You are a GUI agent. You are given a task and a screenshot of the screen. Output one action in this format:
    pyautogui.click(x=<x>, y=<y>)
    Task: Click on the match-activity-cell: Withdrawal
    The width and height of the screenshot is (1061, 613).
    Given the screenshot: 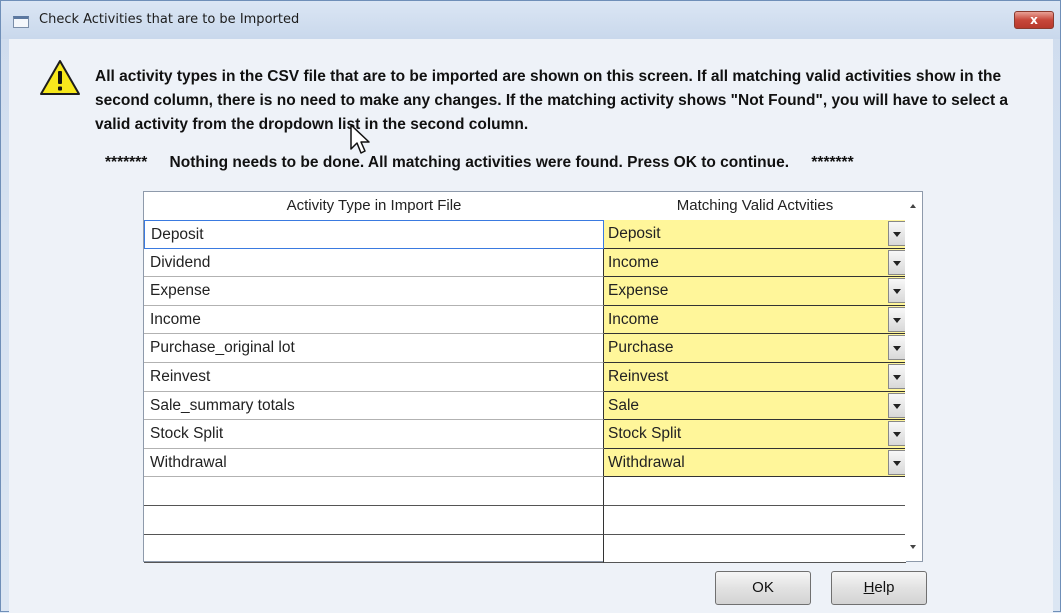 What is the action you would take?
    pyautogui.click(x=755, y=463)
    